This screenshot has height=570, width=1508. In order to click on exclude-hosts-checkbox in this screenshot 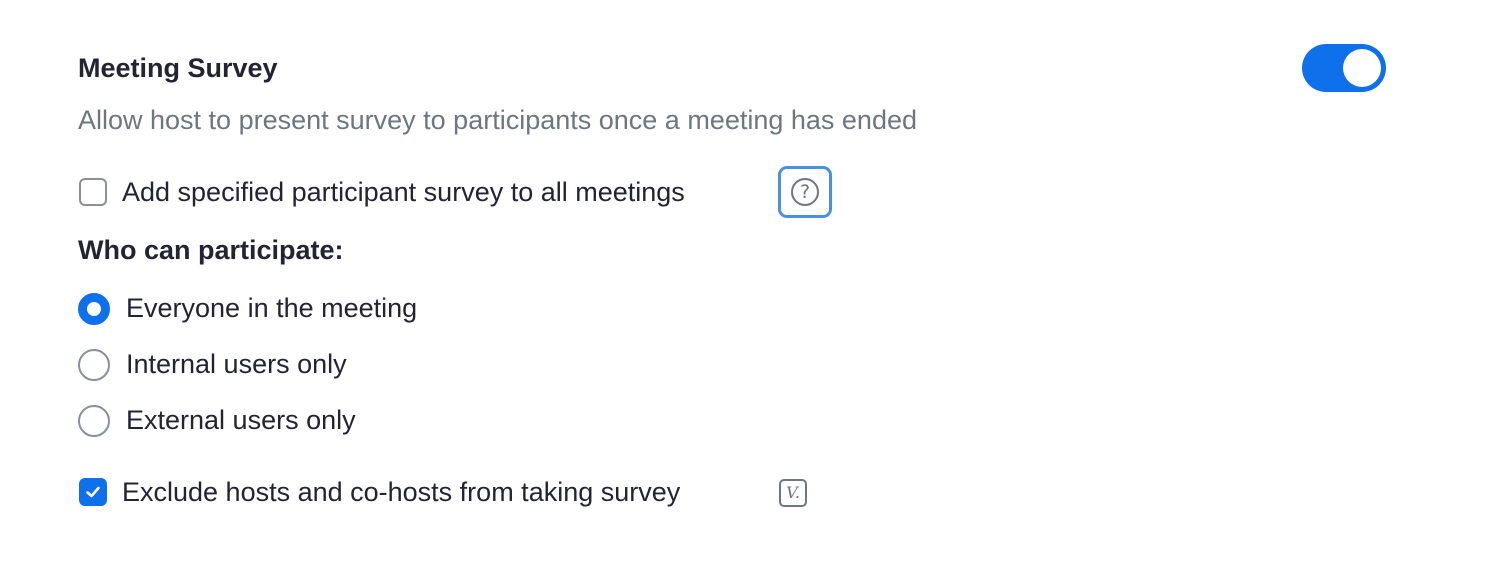, I will do `click(93, 492)`.